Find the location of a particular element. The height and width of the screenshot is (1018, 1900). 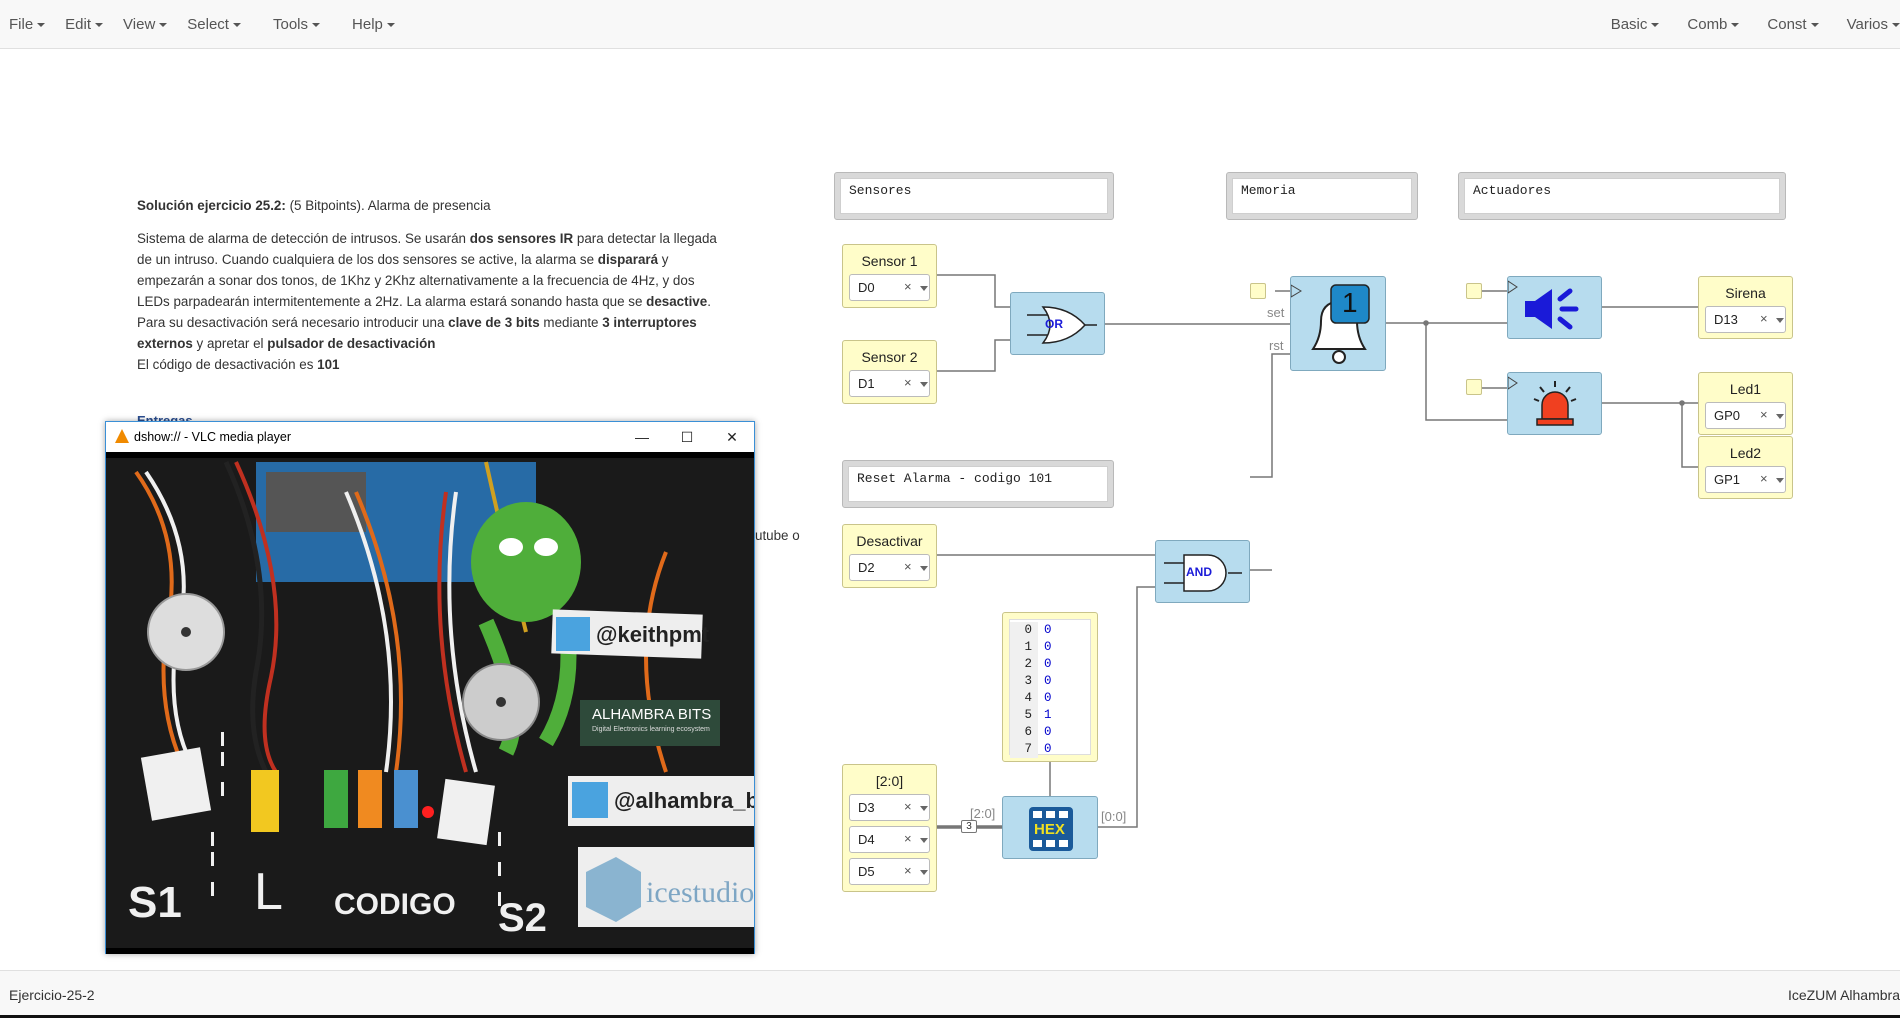

hex-label: HEX is located at coordinates (1049, 829).